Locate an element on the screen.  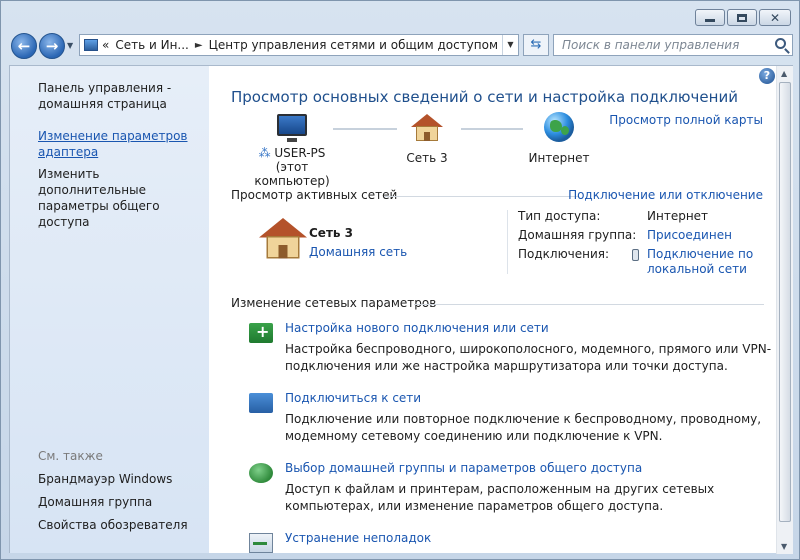
recent-pages-dropdown: ▼ is located at coordinates (70, 45).